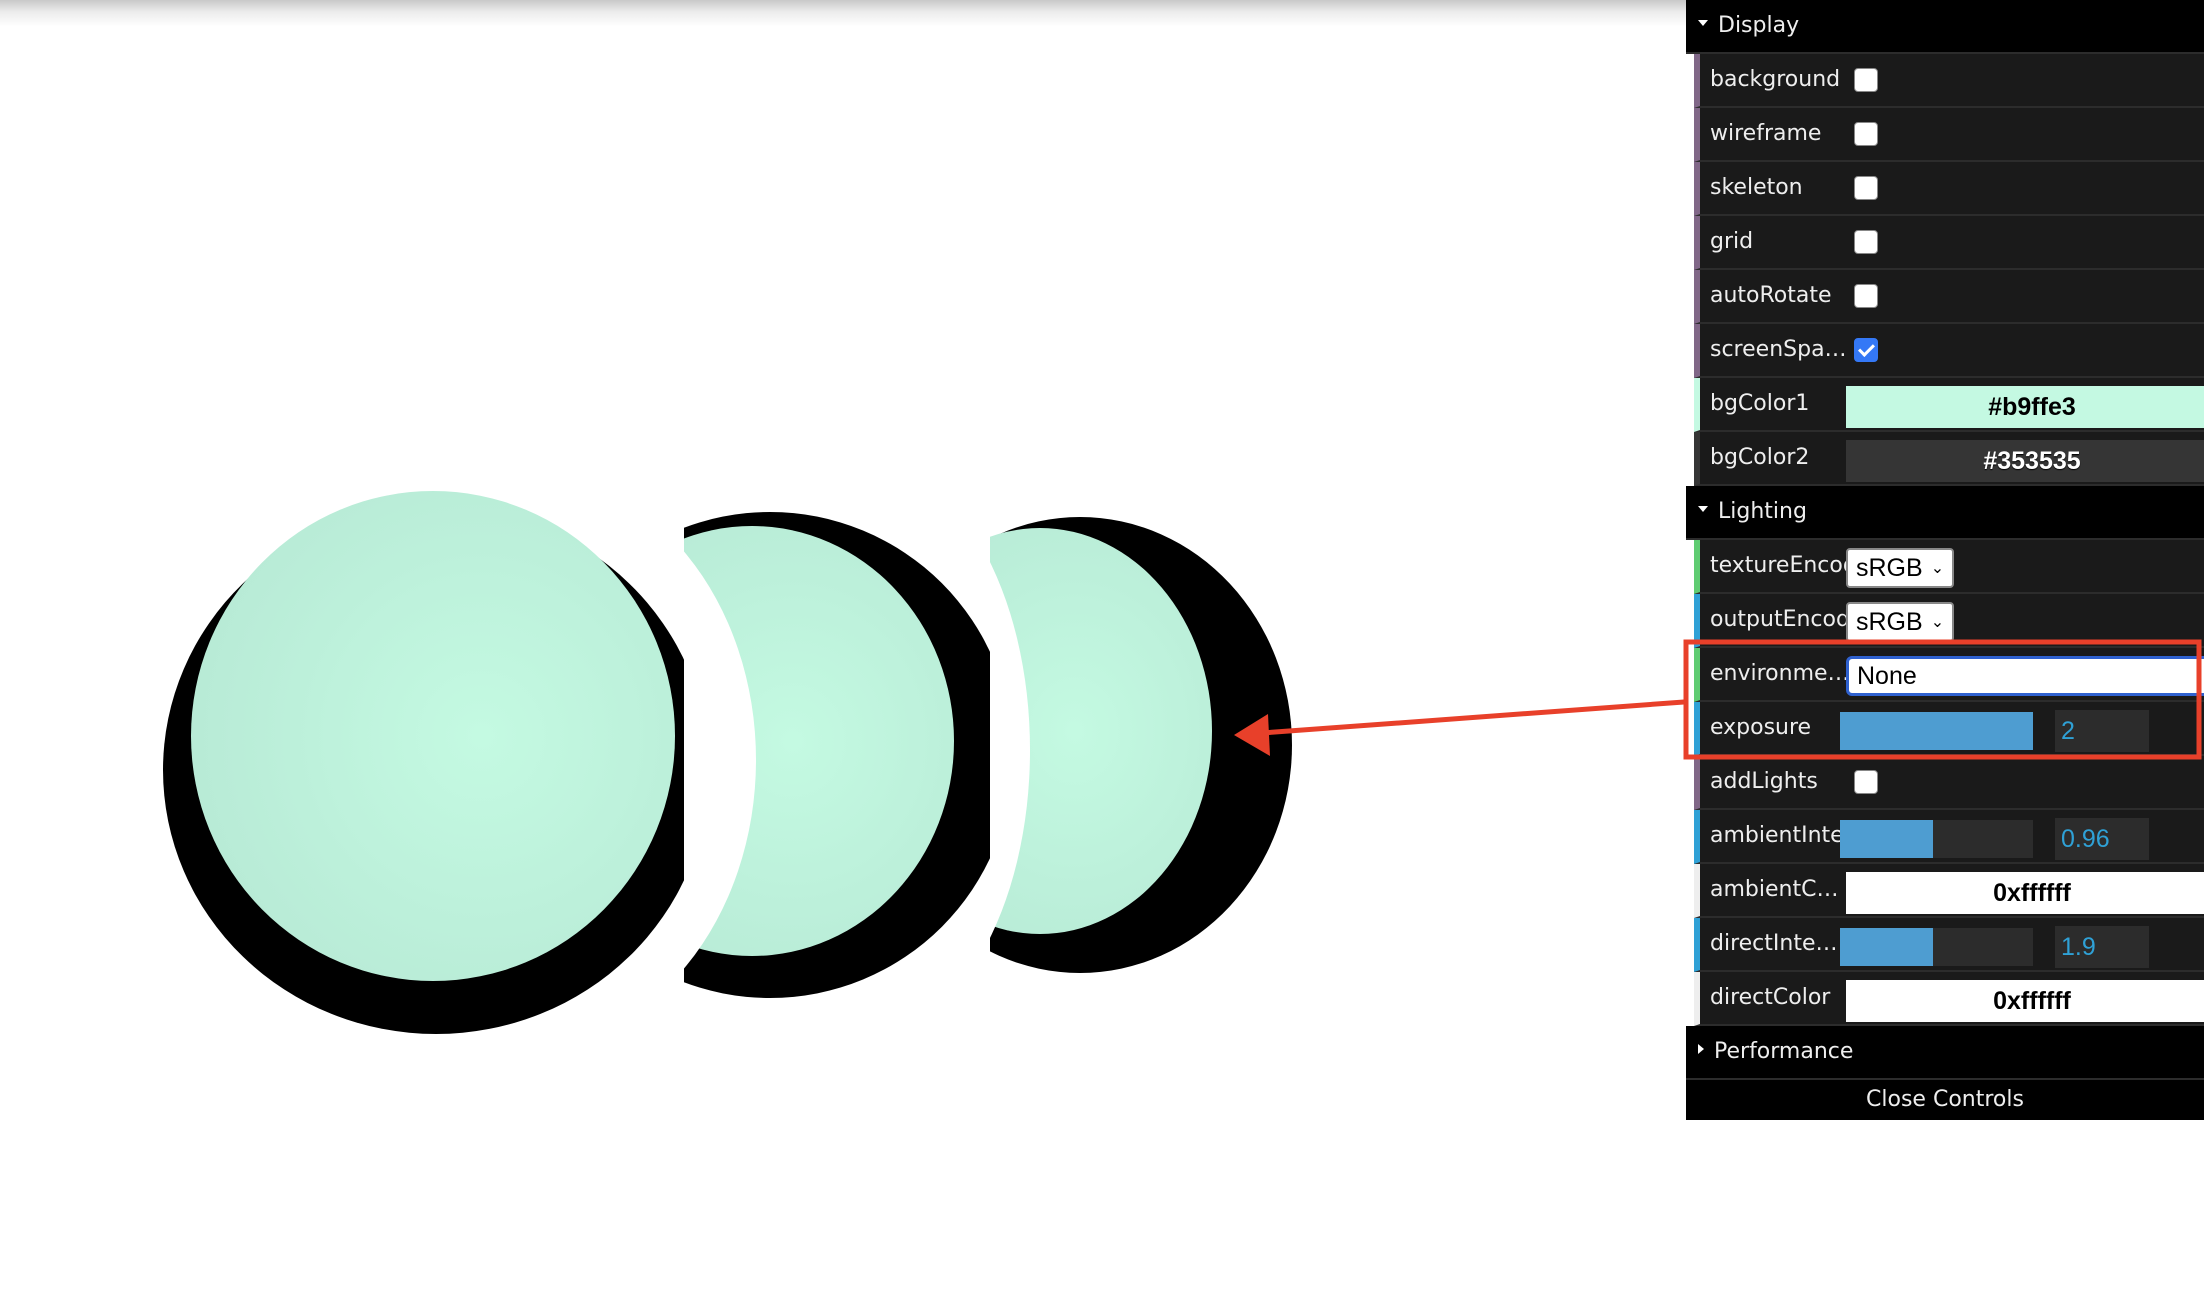 This screenshot has height=1308, width=2204. What do you see at coordinates (1936, 839) in the screenshot?
I see `ambientintensity-slider` at bounding box center [1936, 839].